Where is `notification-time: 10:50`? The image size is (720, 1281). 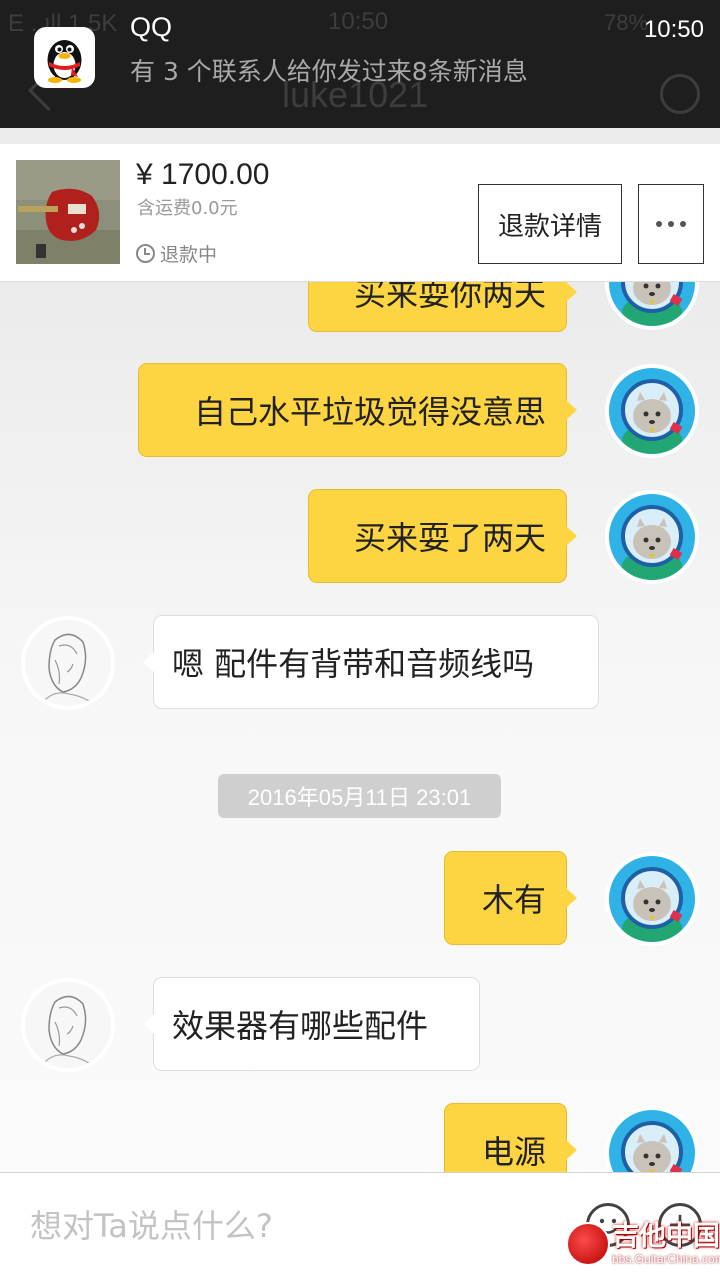
notification-time: 10:50 is located at coordinates (673, 29).